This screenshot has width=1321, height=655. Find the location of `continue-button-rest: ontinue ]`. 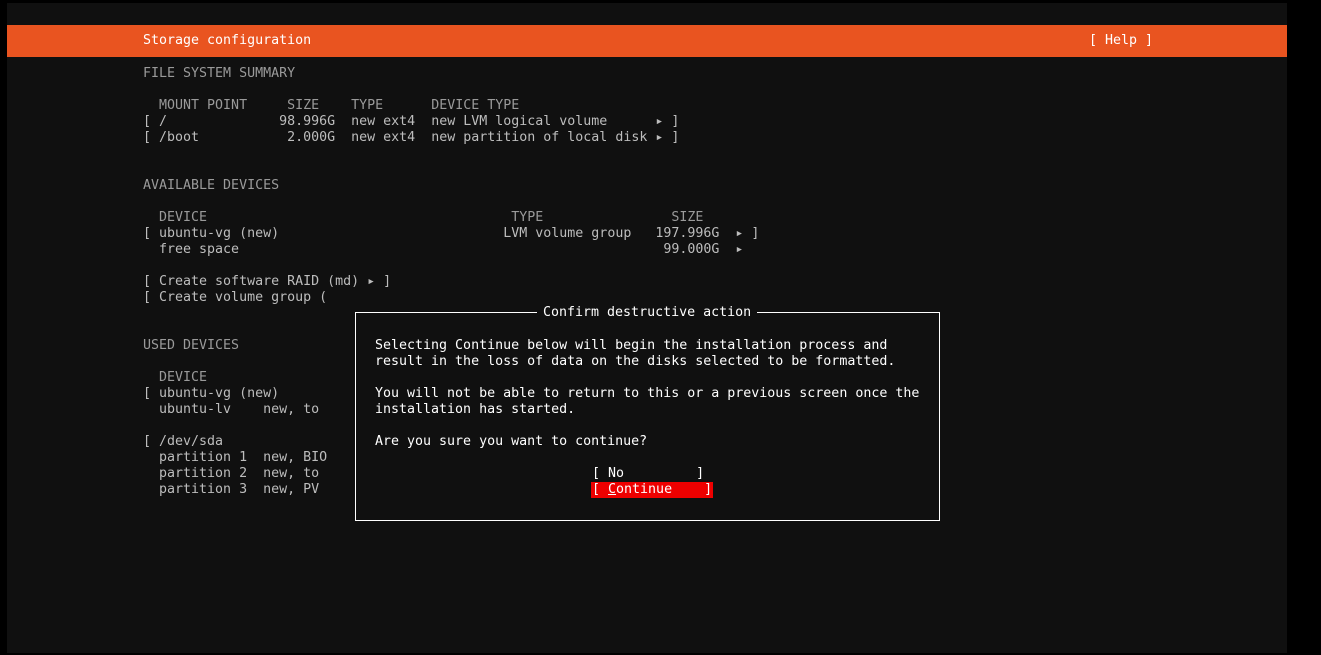

continue-button-rest: ontinue ] is located at coordinates (664, 489).